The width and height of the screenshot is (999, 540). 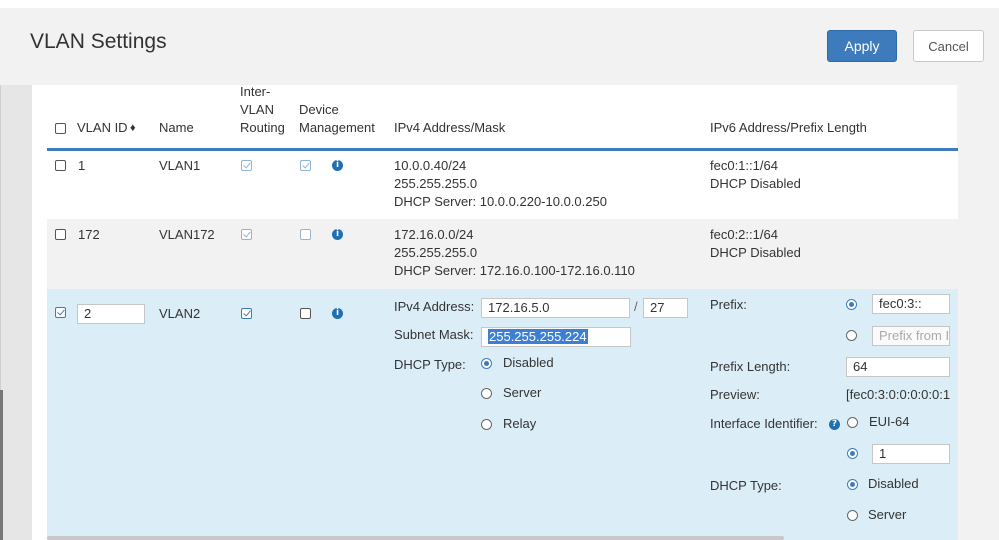 What do you see at coordinates (499, 4) in the screenshot?
I see `top-strip` at bounding box center [499, 4].